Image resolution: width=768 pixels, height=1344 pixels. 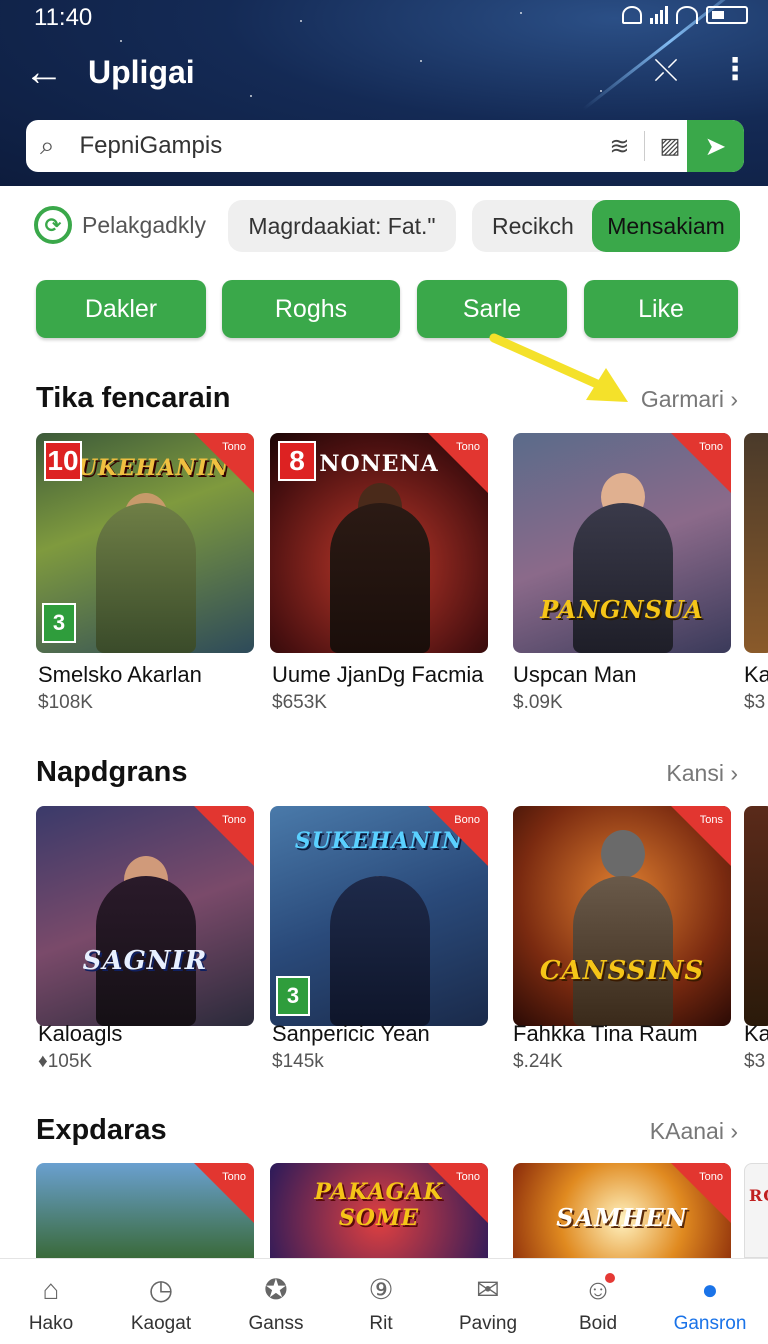 What do you see at coordinates (488, 1323) in the screenshot?
I see `nav-label: Paving` at bounding box center [488, 1323].